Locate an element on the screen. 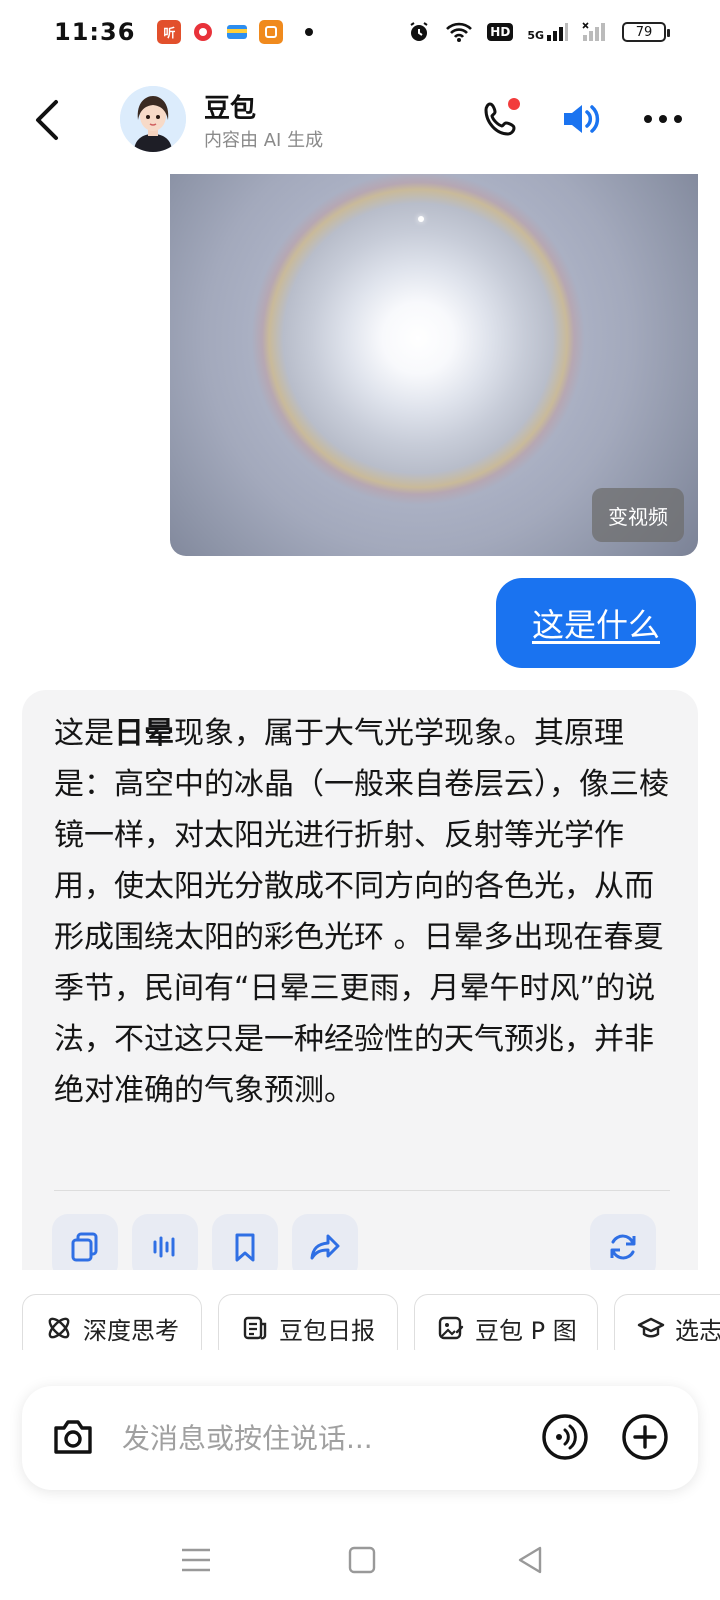 Image resolution: width=720 pixels, height=1600 pixels. user-text-message: 这是什么 is located at coordinates (596, 623).